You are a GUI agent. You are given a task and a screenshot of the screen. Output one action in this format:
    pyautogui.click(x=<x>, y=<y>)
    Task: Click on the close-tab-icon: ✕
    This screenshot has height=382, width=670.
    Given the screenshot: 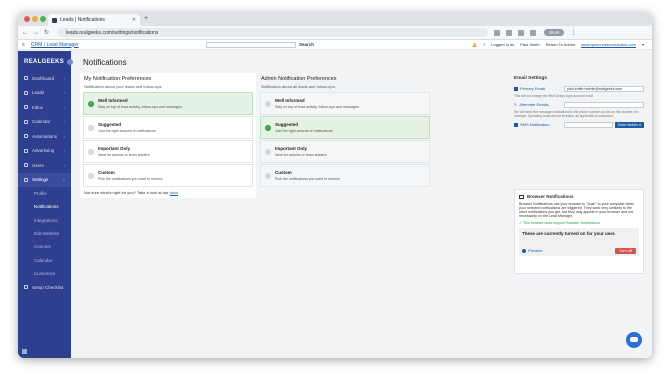 What is the action you would take?
    pyautogui.click(x=134, y=20)
    